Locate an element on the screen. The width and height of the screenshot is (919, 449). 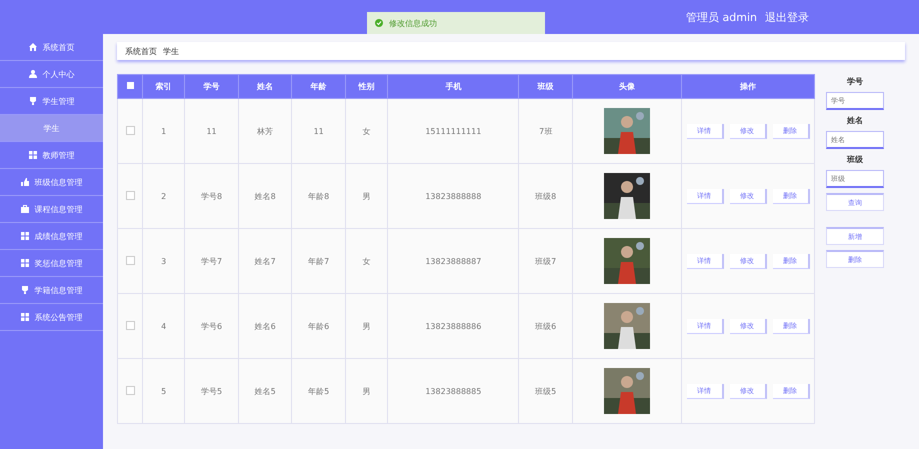
select-all-checkbox is located at coordinates (130, 85).